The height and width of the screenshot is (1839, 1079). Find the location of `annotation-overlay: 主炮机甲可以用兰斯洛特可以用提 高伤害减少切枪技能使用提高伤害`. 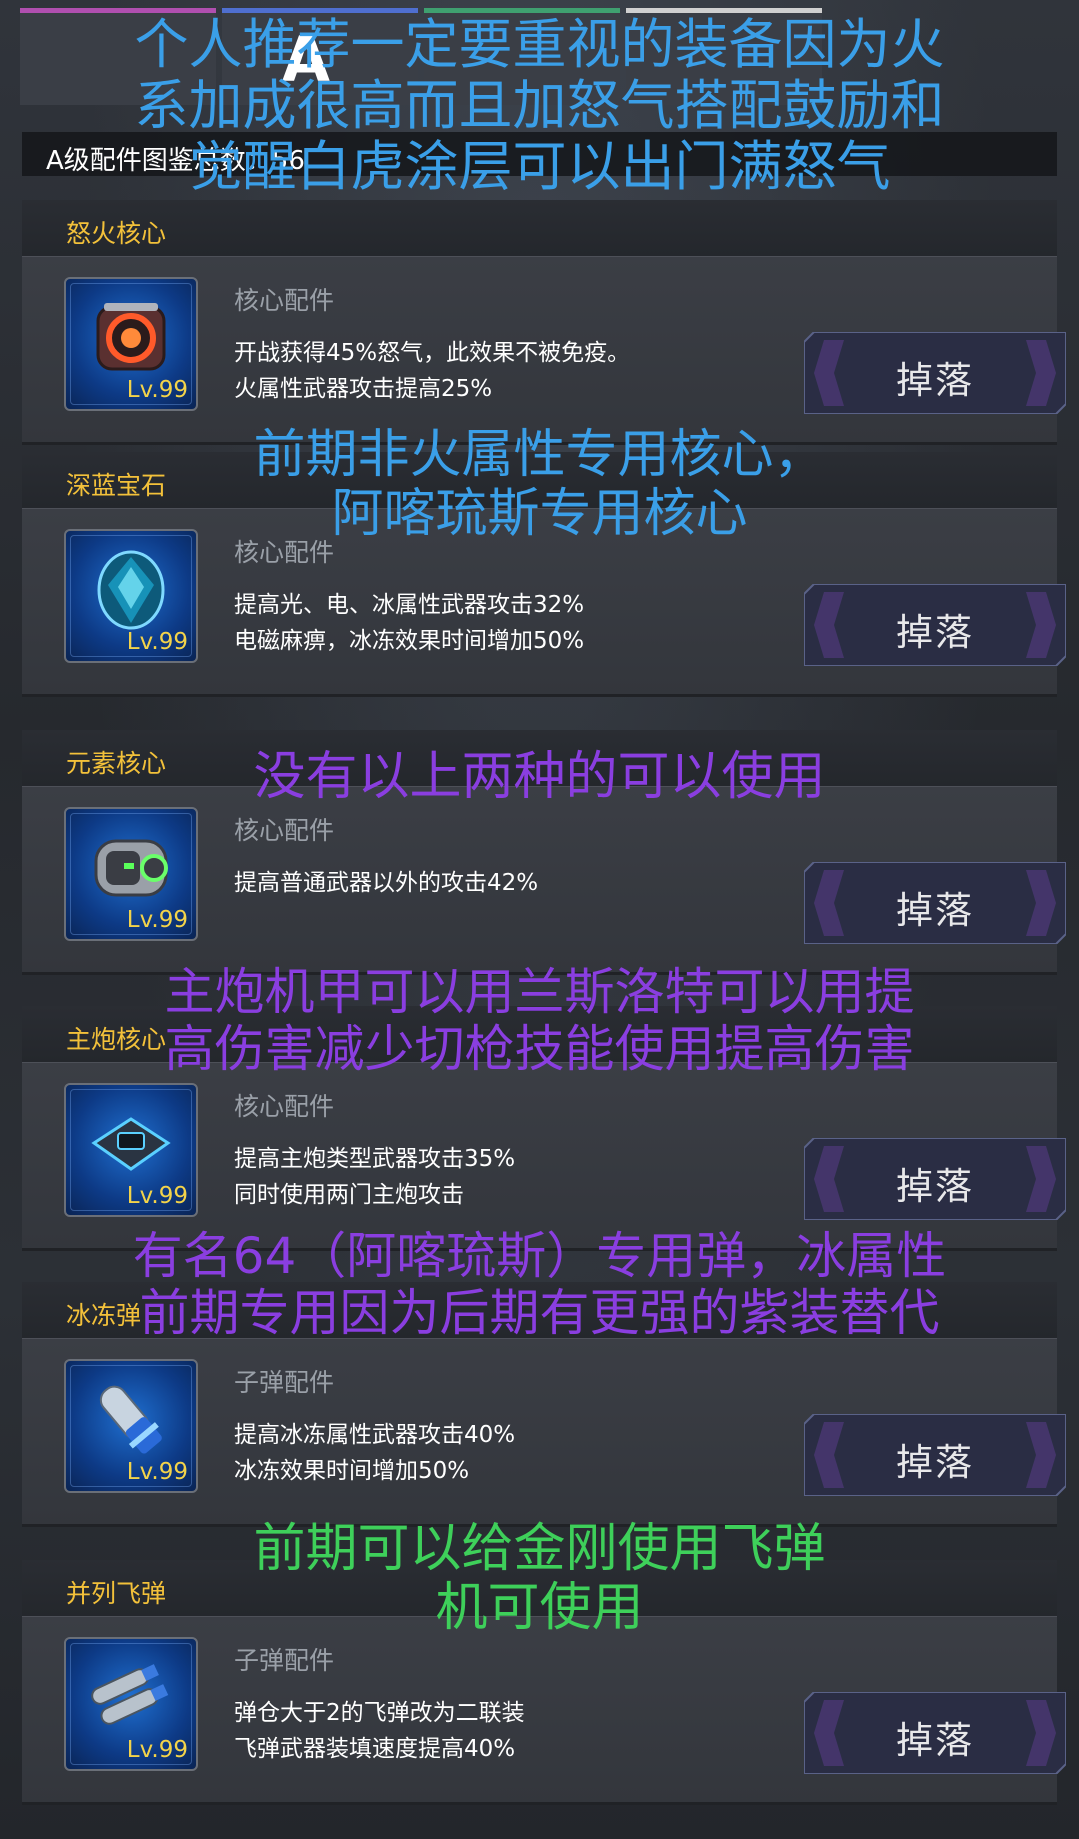

annotation-overlay: 主炮机甲可以用兰斯洛特可以用提 高伤害减少切枪技能使用提高伤害 is located at coordinates (539, 1020).